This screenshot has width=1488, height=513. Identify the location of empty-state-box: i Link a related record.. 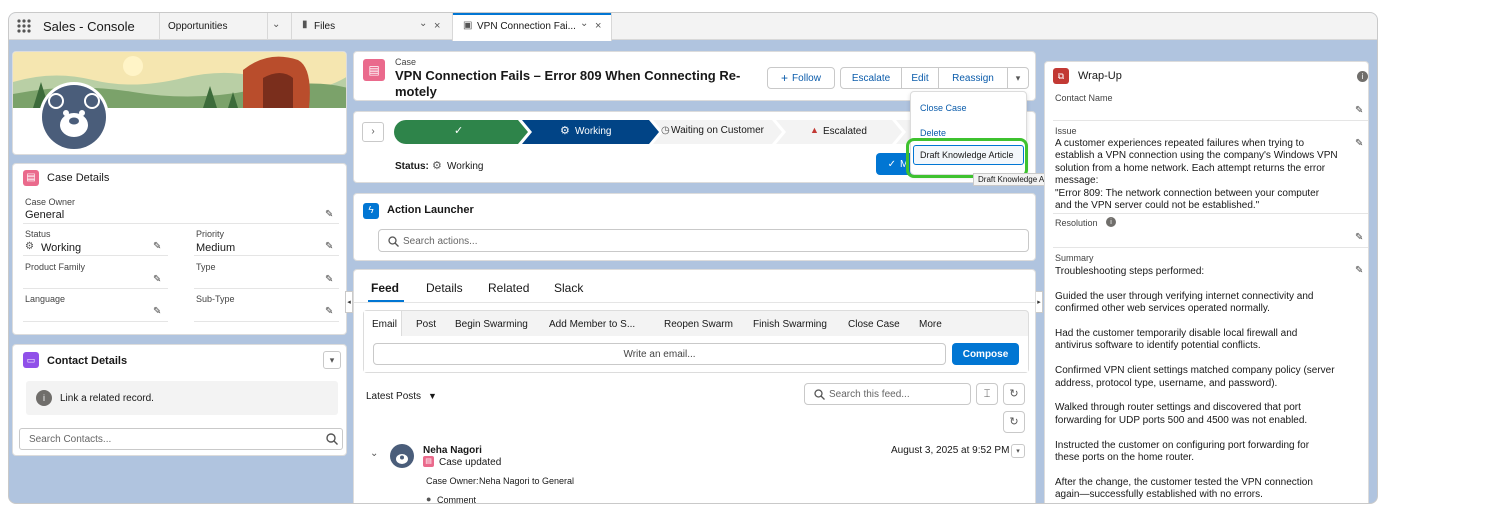
(182, 398).